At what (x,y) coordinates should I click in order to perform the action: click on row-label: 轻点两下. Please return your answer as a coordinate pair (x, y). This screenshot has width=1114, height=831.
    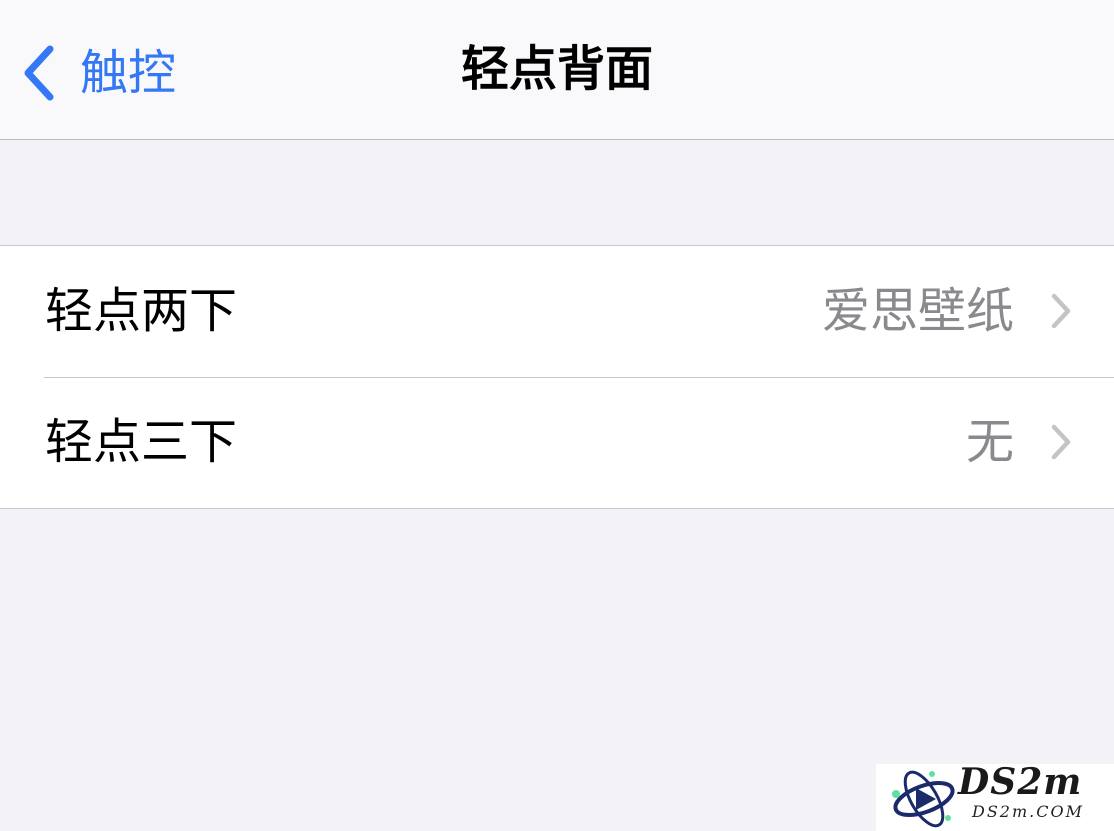
    Looking at the image, I should click on (141, 311).